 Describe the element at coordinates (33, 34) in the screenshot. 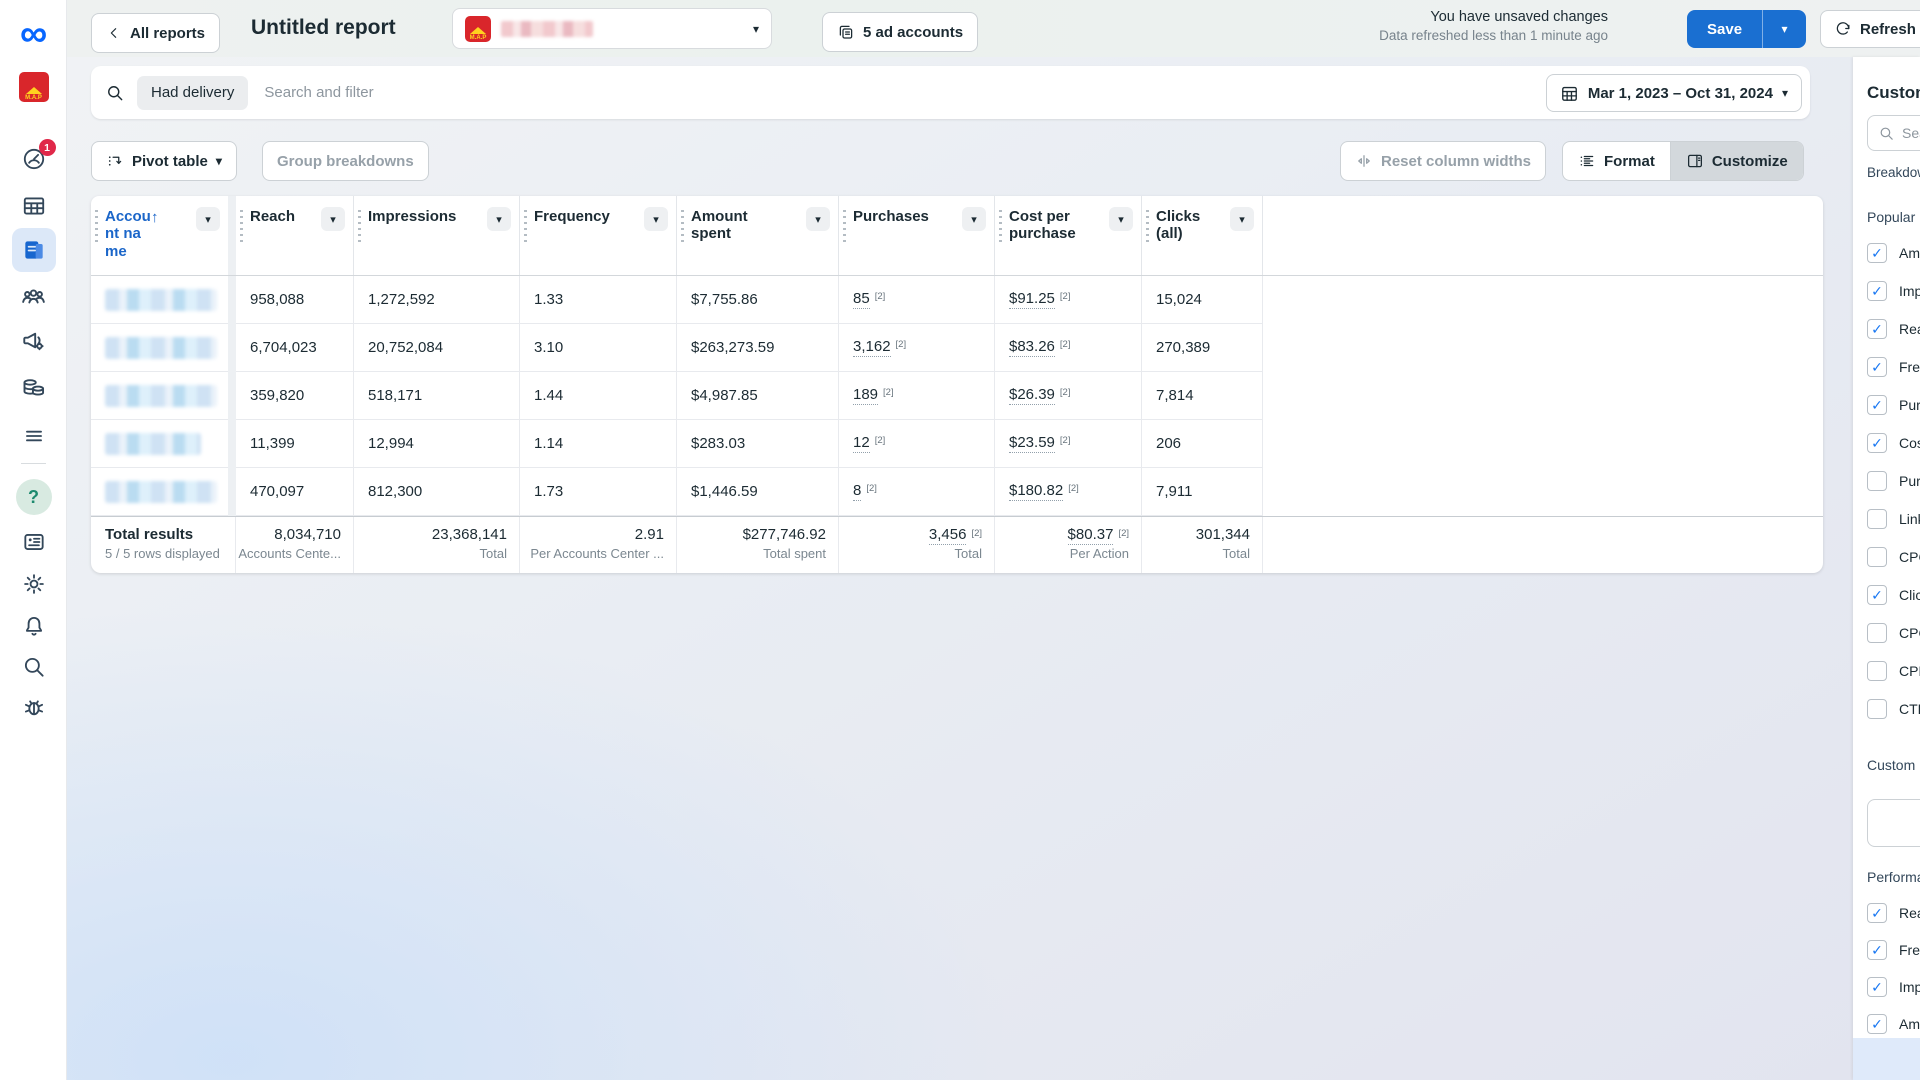

I see `meta-logo: ∞` at that location.